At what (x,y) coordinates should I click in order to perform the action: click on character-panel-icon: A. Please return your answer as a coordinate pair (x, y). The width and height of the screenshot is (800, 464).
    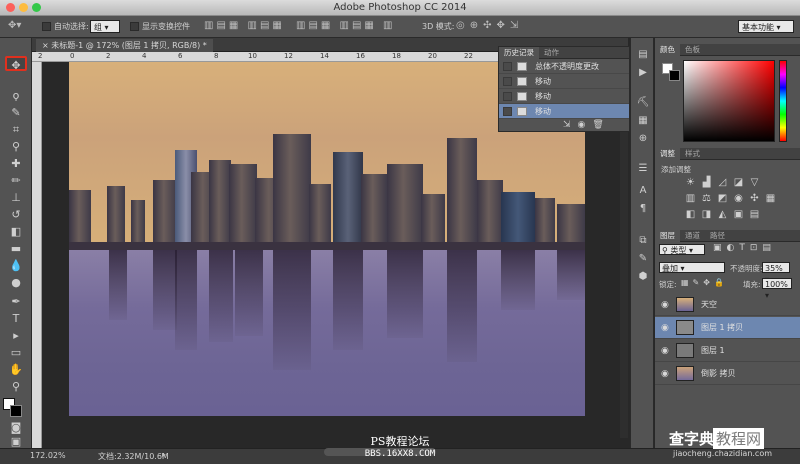
    Looking at the image, I should click on (643, 191).